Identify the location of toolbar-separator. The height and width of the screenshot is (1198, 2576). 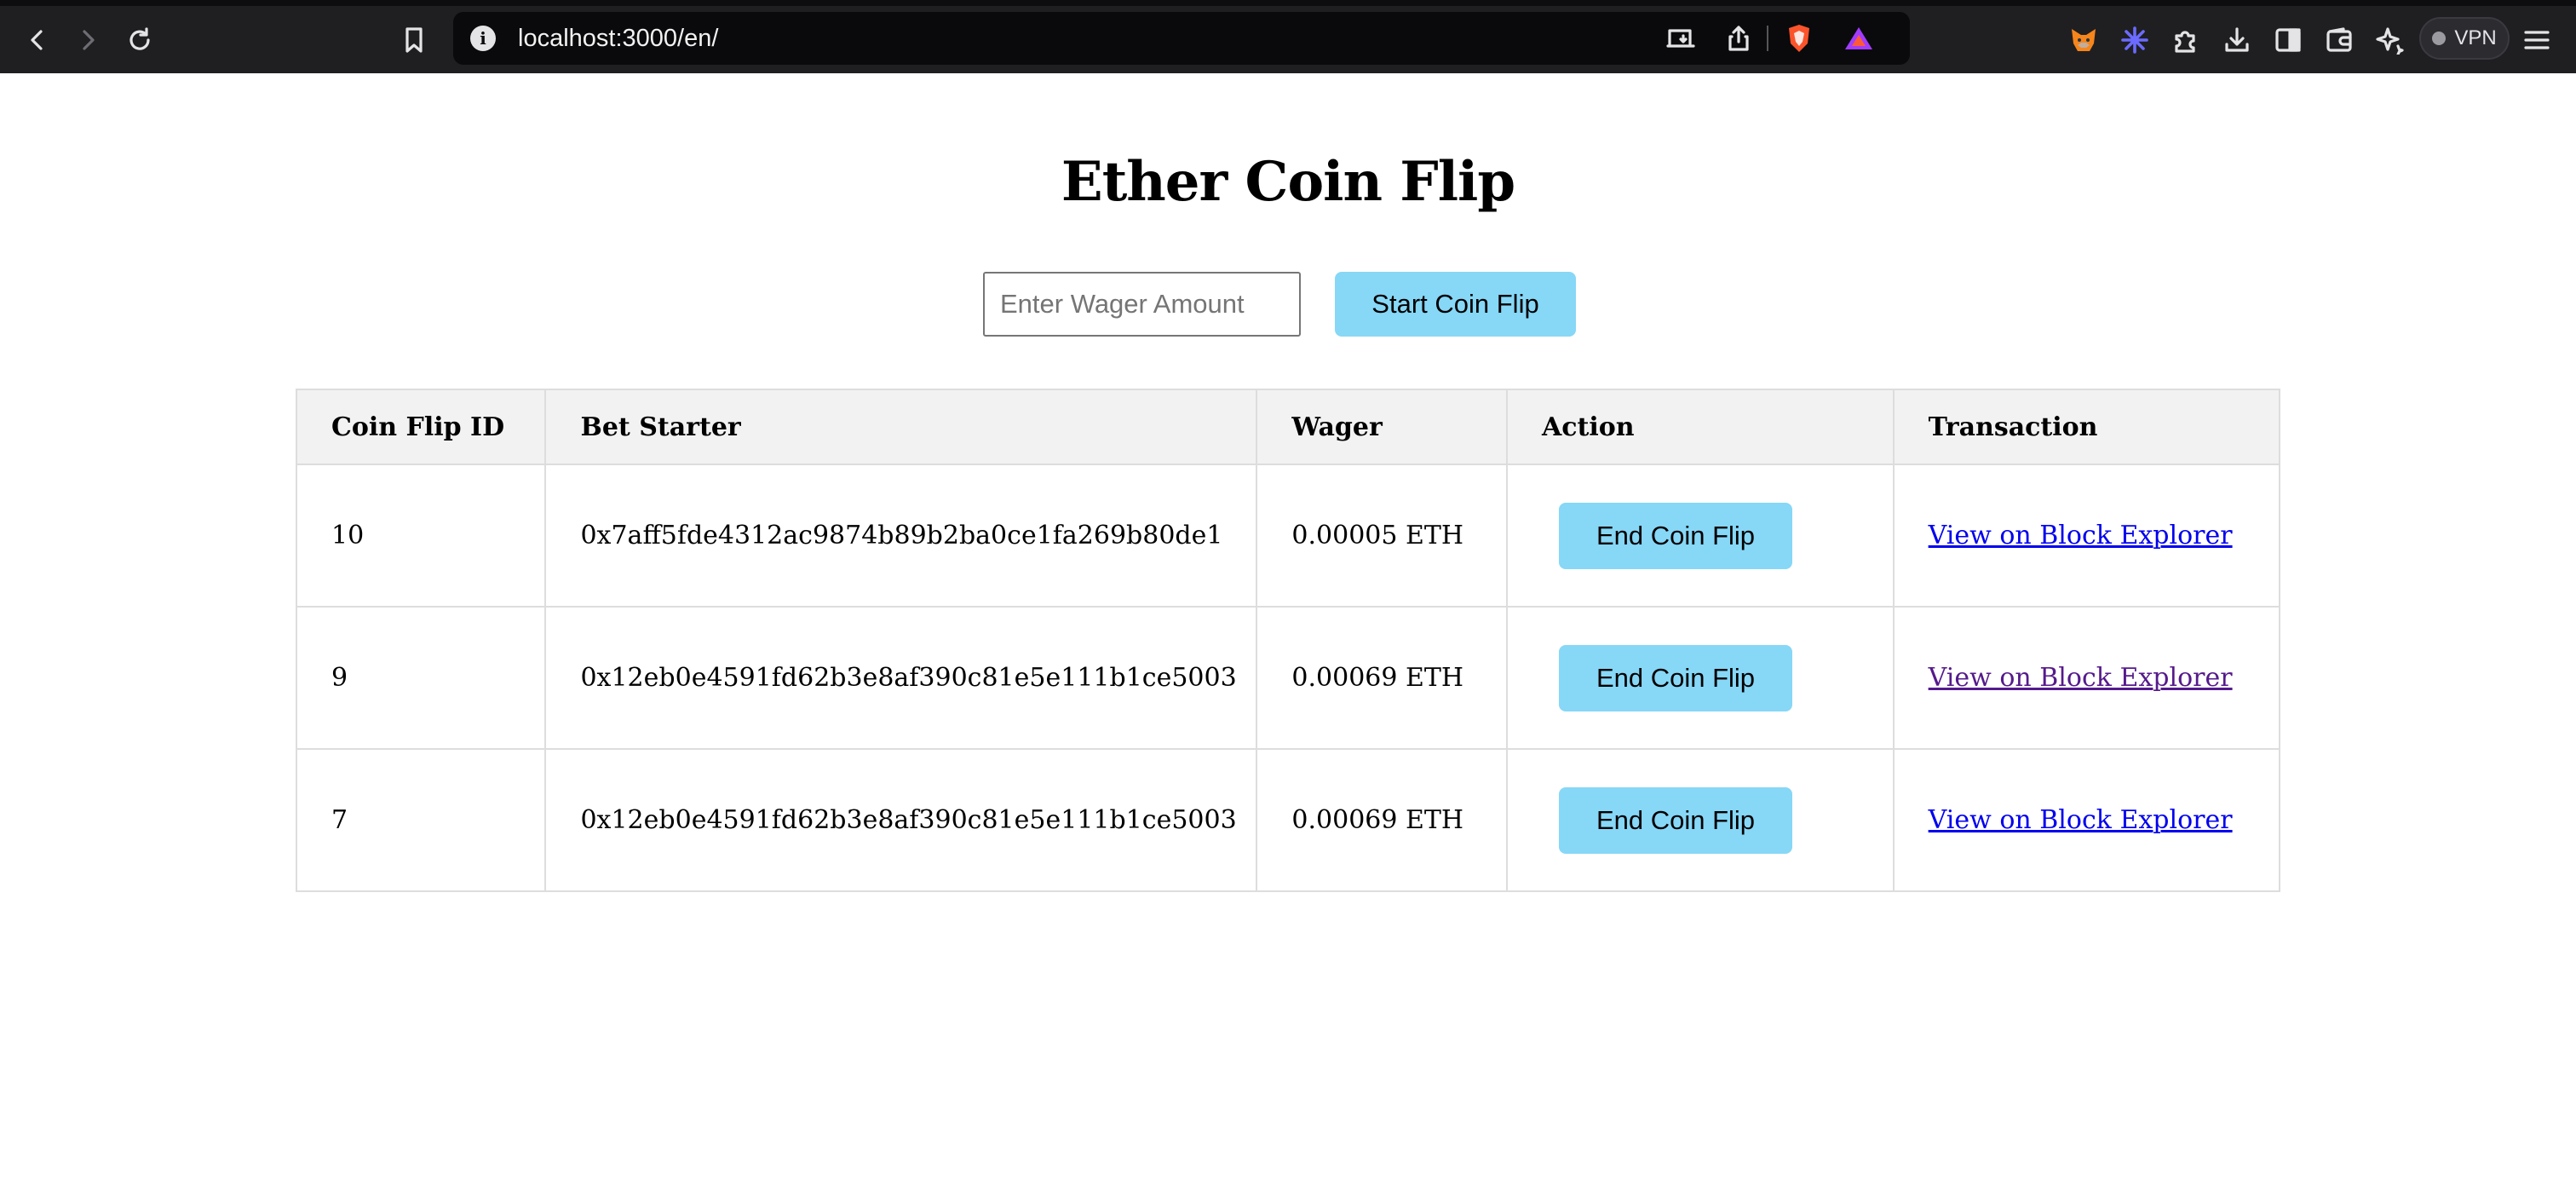
(1768, 38).